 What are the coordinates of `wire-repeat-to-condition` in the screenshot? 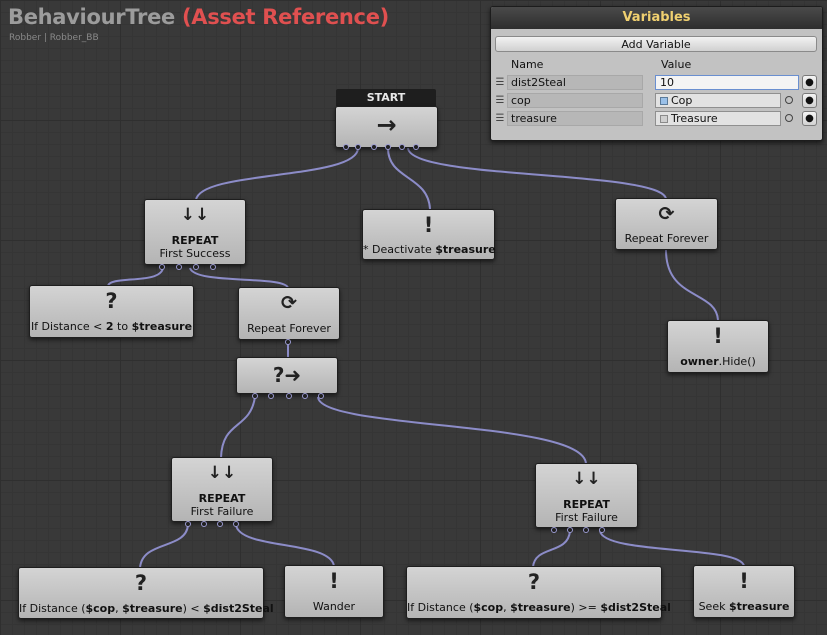 It's located at (135, 277).